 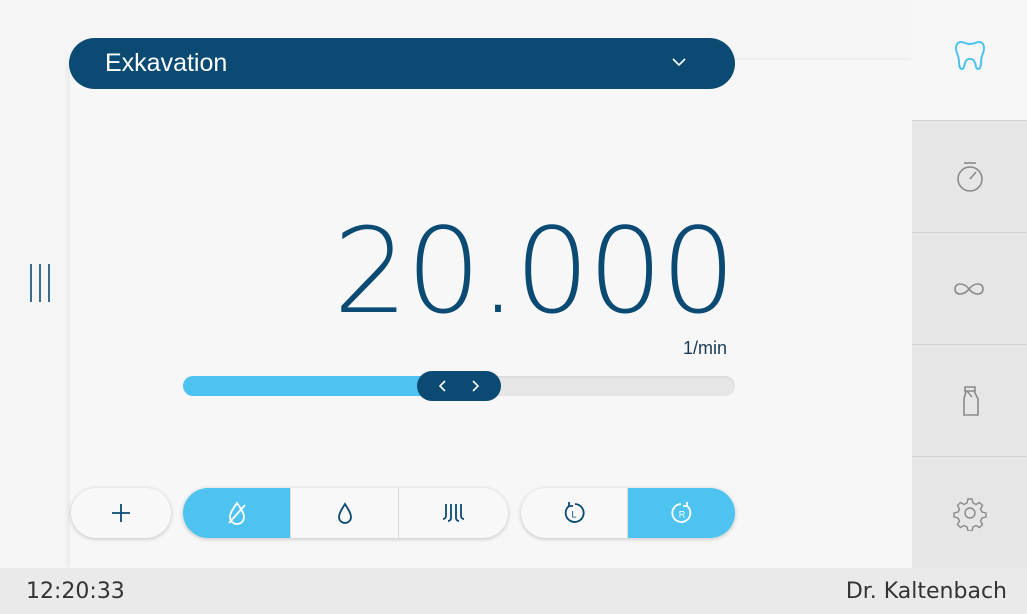 I want to click on rotate-right-label: R, so click(x=681, y=515).